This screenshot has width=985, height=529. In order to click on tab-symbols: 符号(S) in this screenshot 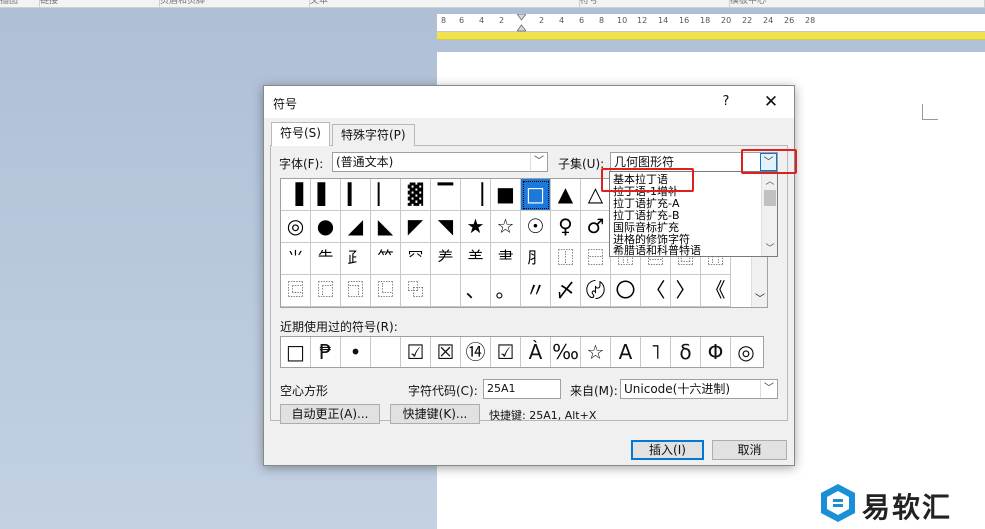, I will do `click(300, 134)`.